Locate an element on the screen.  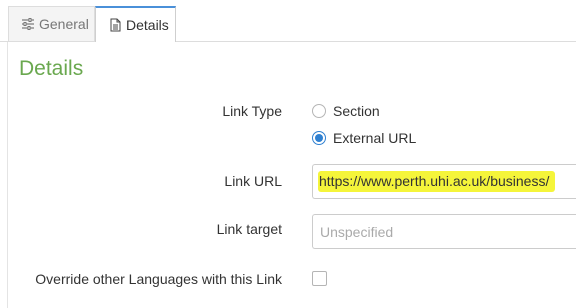
link-target-placeholder: Unspecified is located at coordinates (357, 231).